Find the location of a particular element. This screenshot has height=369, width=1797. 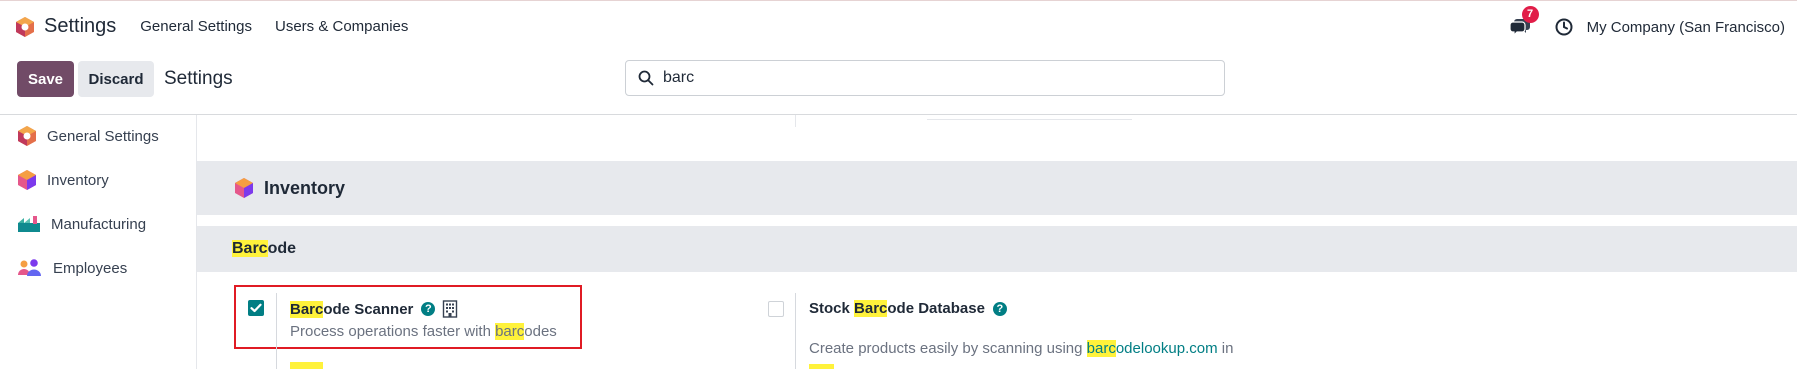

subsection-title: Barcode is located at coordinates (264, 248).